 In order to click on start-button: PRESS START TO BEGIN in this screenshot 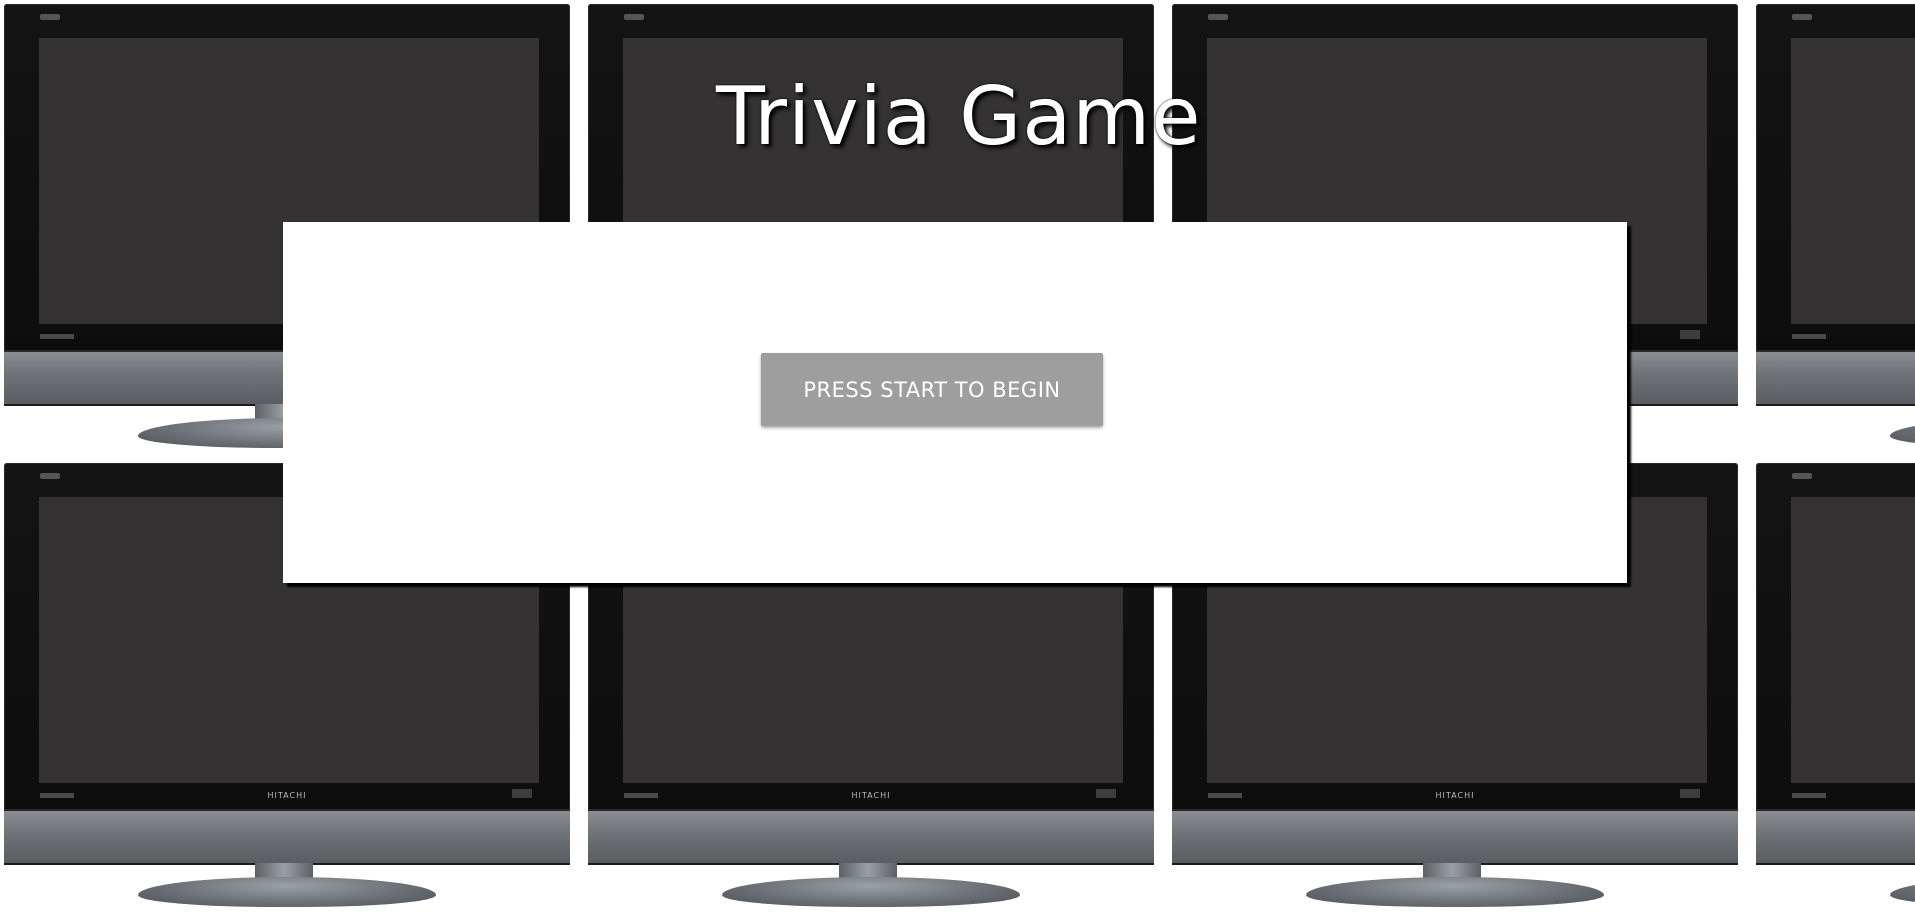, I will do `click(932, 389)`.